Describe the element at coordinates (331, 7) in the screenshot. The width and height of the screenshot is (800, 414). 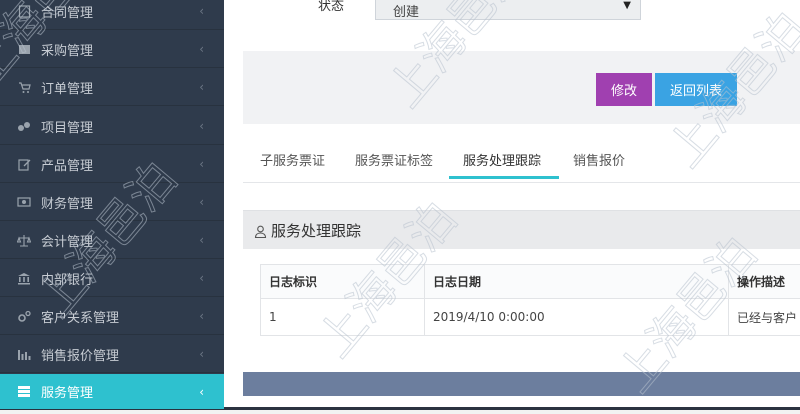
I see `status-label: 状态` at that location.